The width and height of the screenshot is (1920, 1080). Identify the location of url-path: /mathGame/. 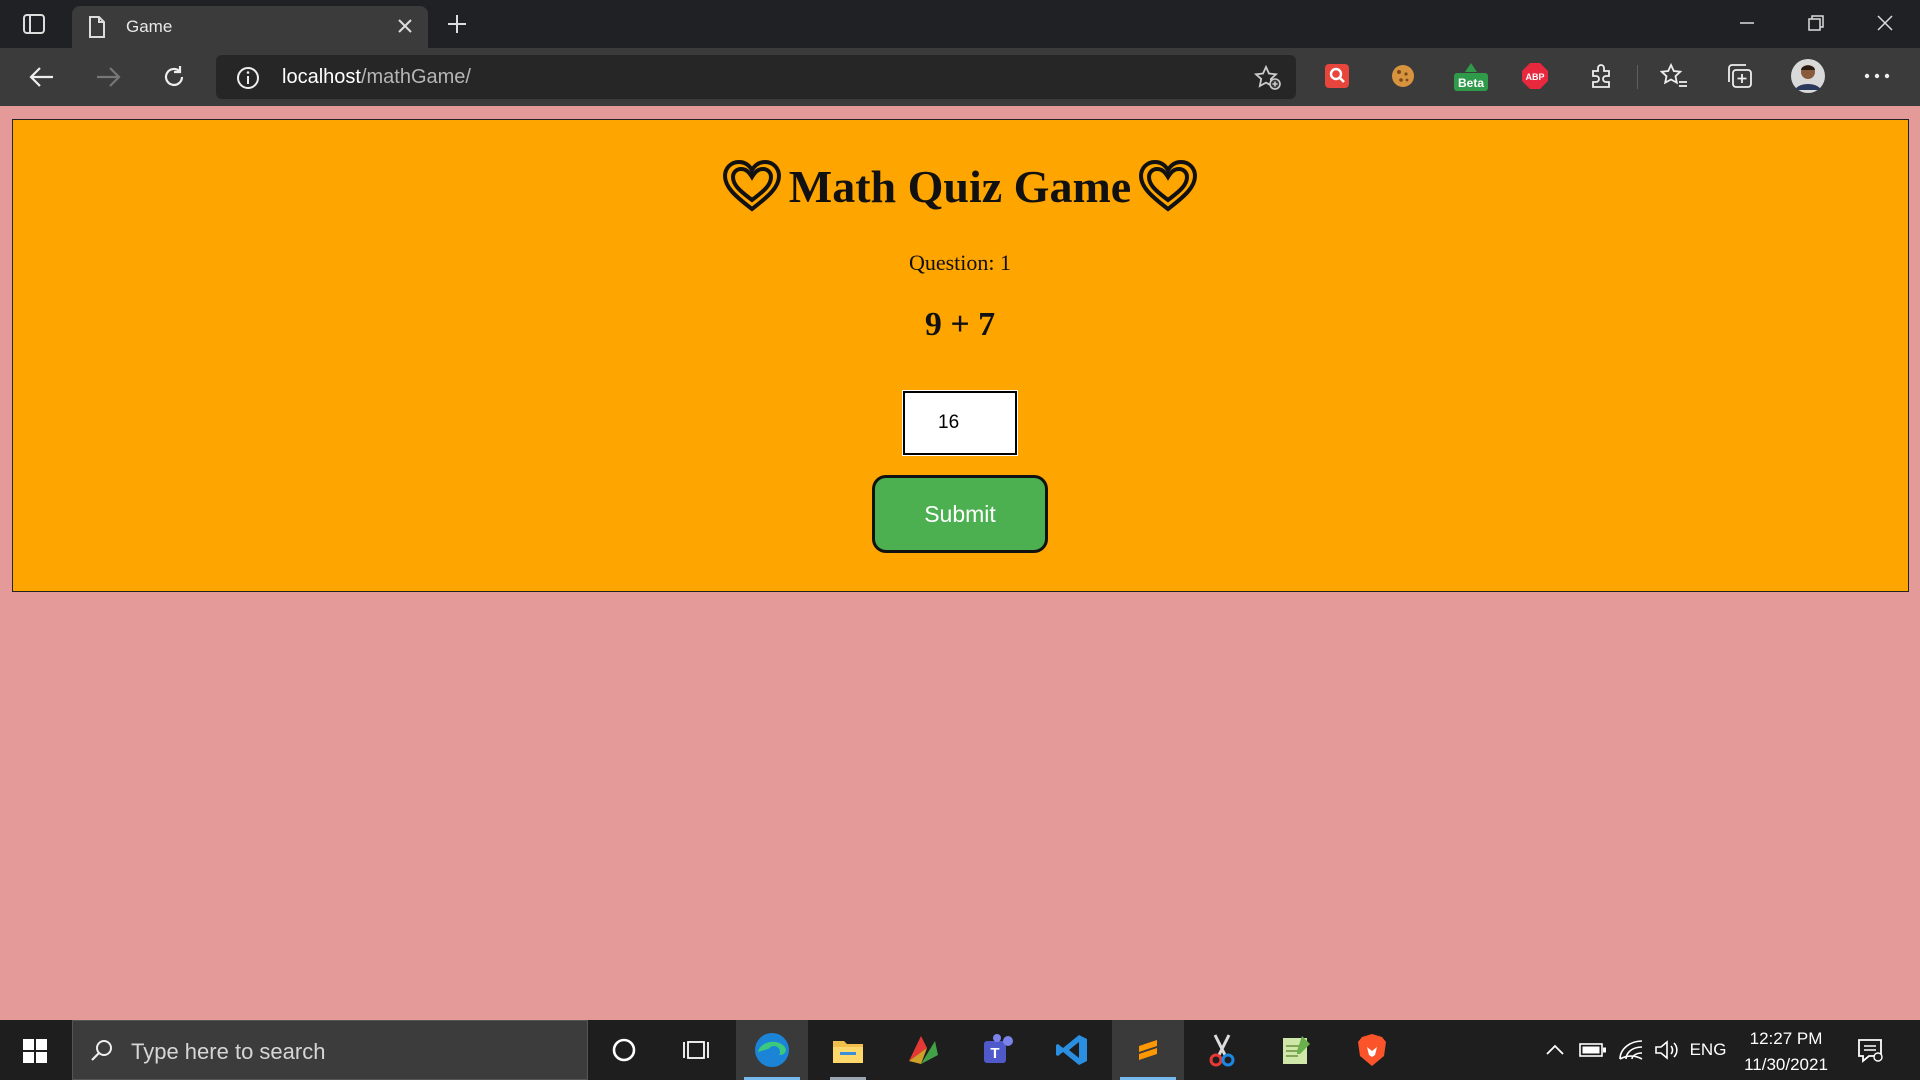
(415, 77).